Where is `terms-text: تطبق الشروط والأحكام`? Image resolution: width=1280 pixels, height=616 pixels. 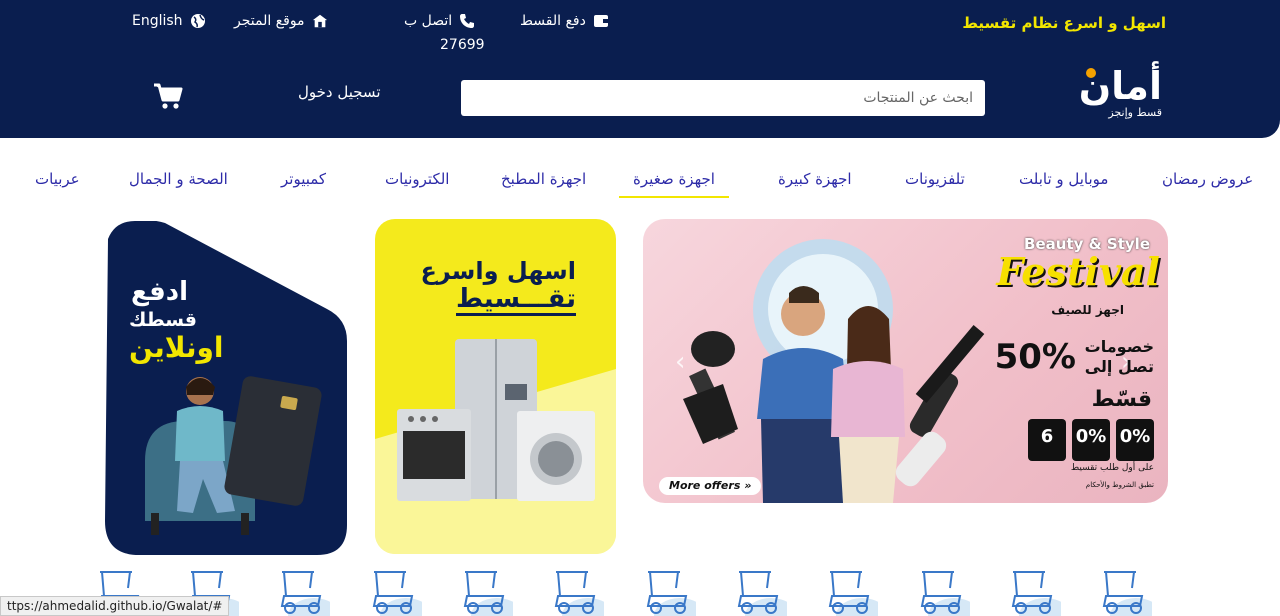 terms-text: تطبق الشروط والأحكام is located at coordinates (1119, 485).